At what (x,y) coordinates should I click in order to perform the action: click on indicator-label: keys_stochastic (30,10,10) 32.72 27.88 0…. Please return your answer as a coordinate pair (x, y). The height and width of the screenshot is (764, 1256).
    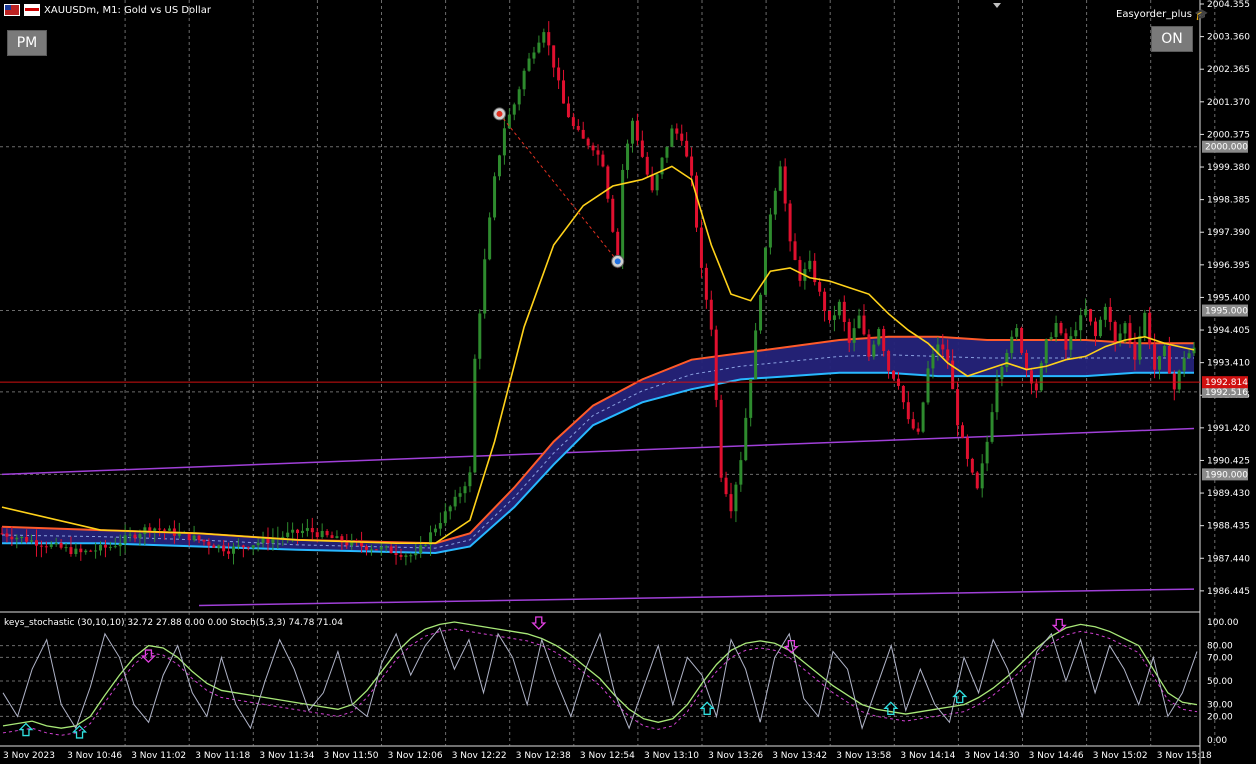
    Looking at the image, I should click on (173, 623).